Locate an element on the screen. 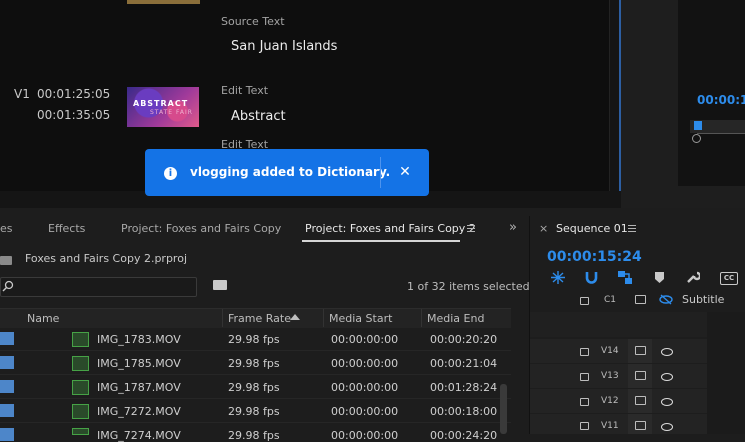 The height and width of the screenshot is (442, 745). vertical-scrollbar is located at coordinates (503, 409).